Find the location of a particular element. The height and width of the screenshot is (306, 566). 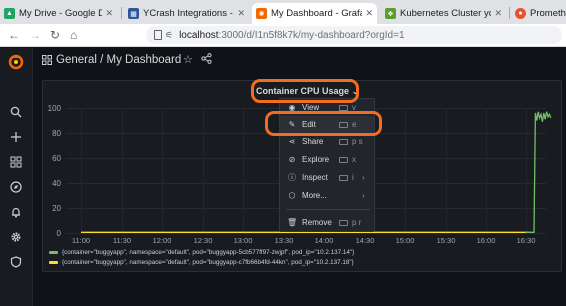

menu-item-edit: ✎ Edit e is located at coordinates (327, 124).